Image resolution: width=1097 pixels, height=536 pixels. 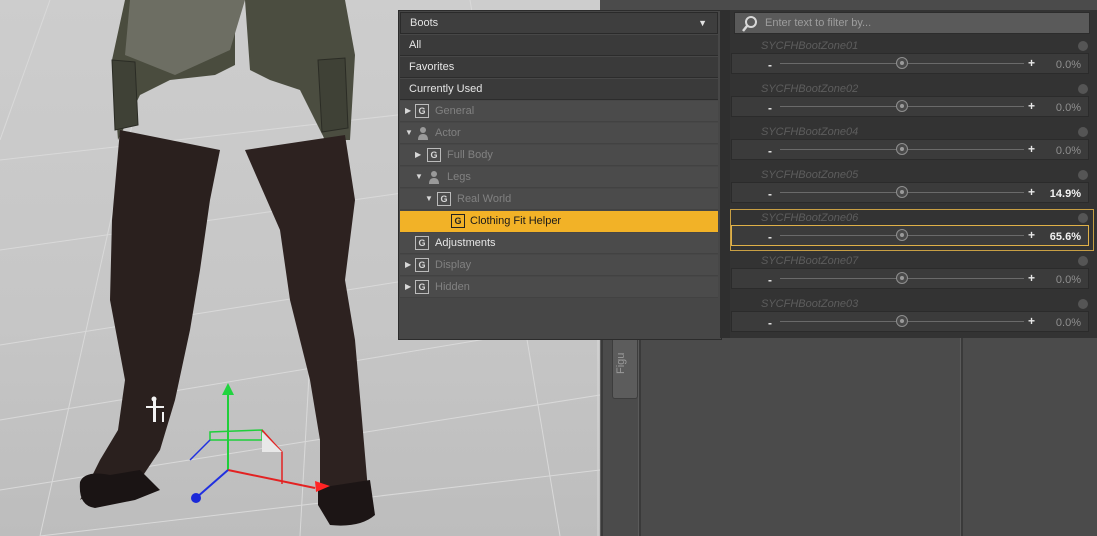 What do you see at coordinates (448, 133) in the screenshot?
I see `tree-item-label: Actor` at bounding box center [448, 133].